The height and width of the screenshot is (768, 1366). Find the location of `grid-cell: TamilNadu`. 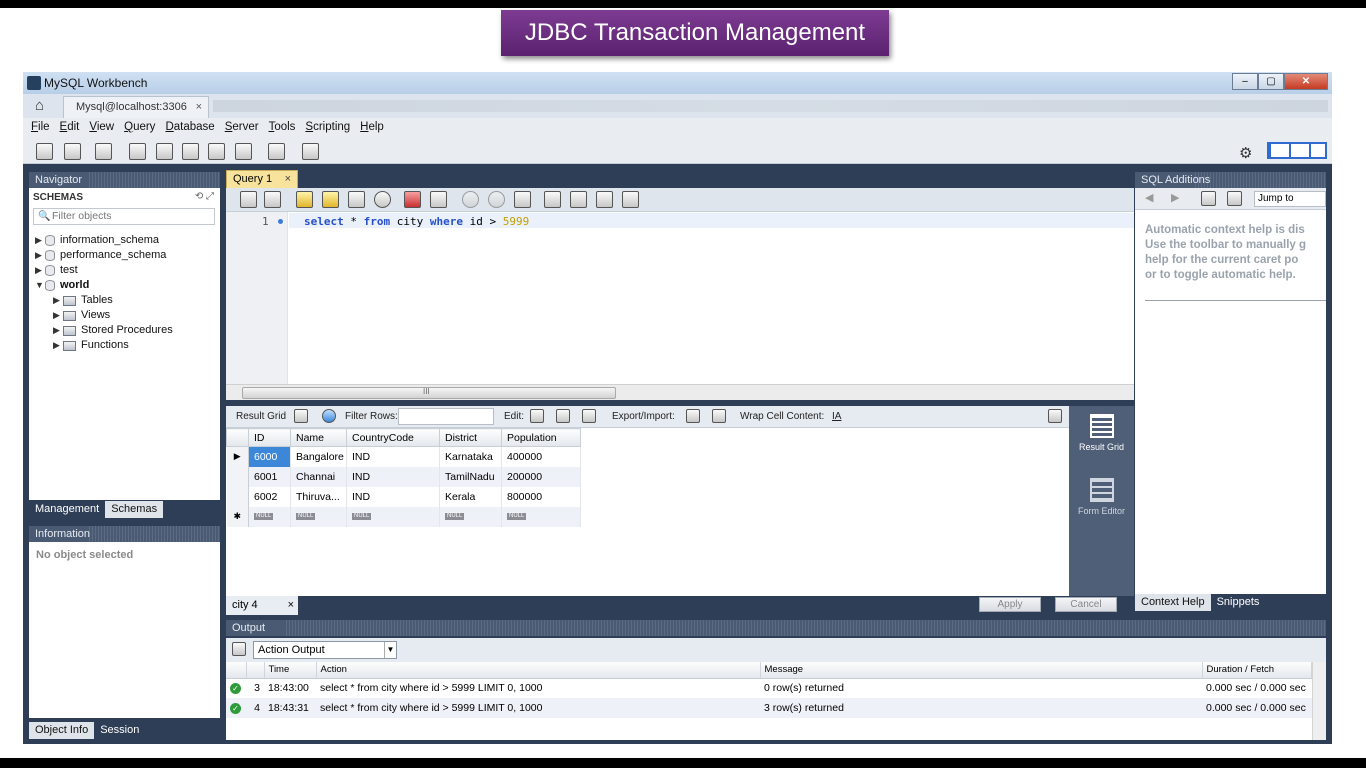

grid-cell: TamilNadu is located at coordinates (470, 476).